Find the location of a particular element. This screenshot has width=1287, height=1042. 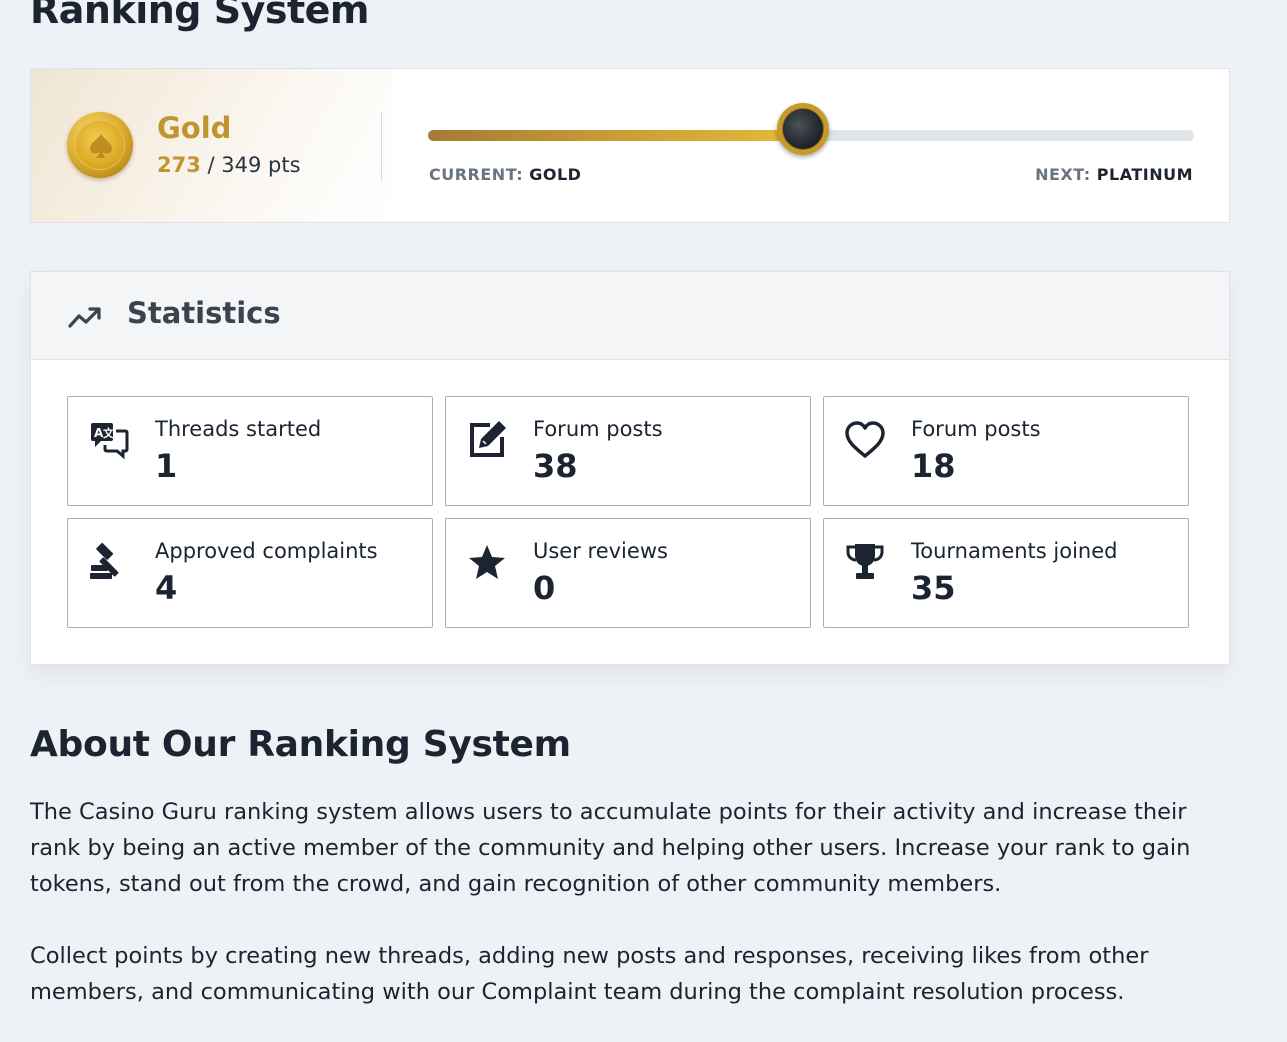

edit-icon is located at coordinates (487, 440).